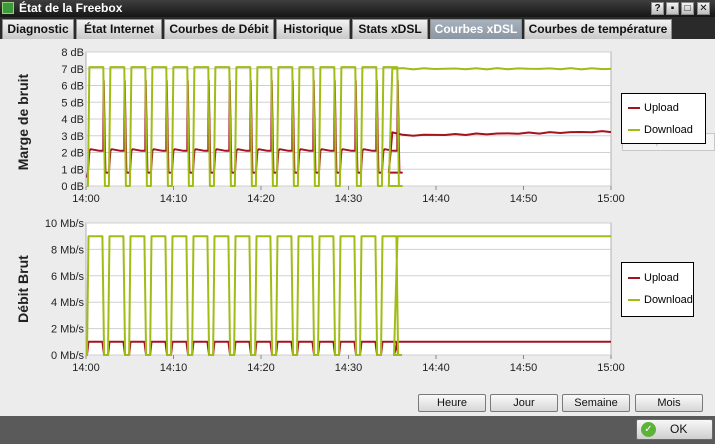  I want to click on y-tick-label: 10 Mb/s, so click(65, 224).